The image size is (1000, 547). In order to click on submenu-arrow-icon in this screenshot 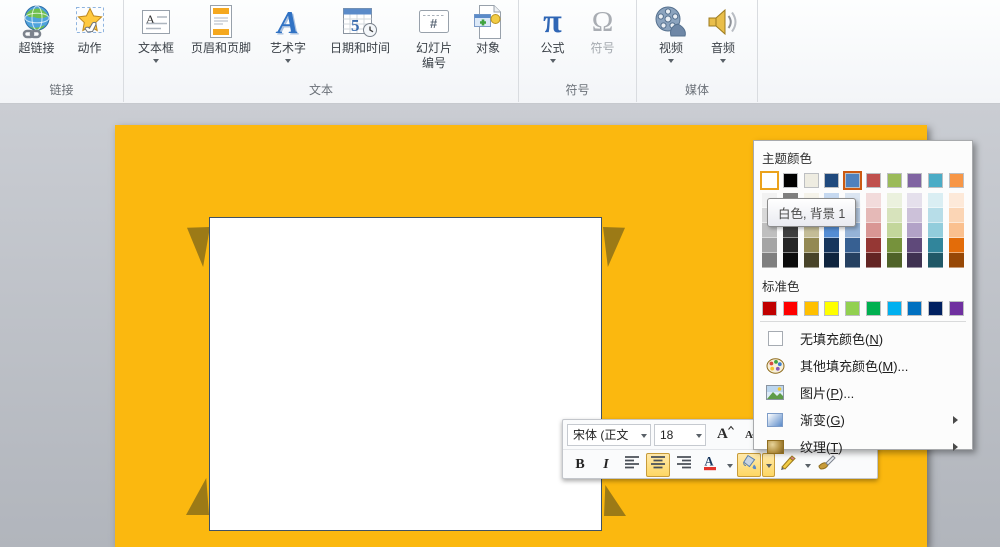, I will do `click(955, 446)`.